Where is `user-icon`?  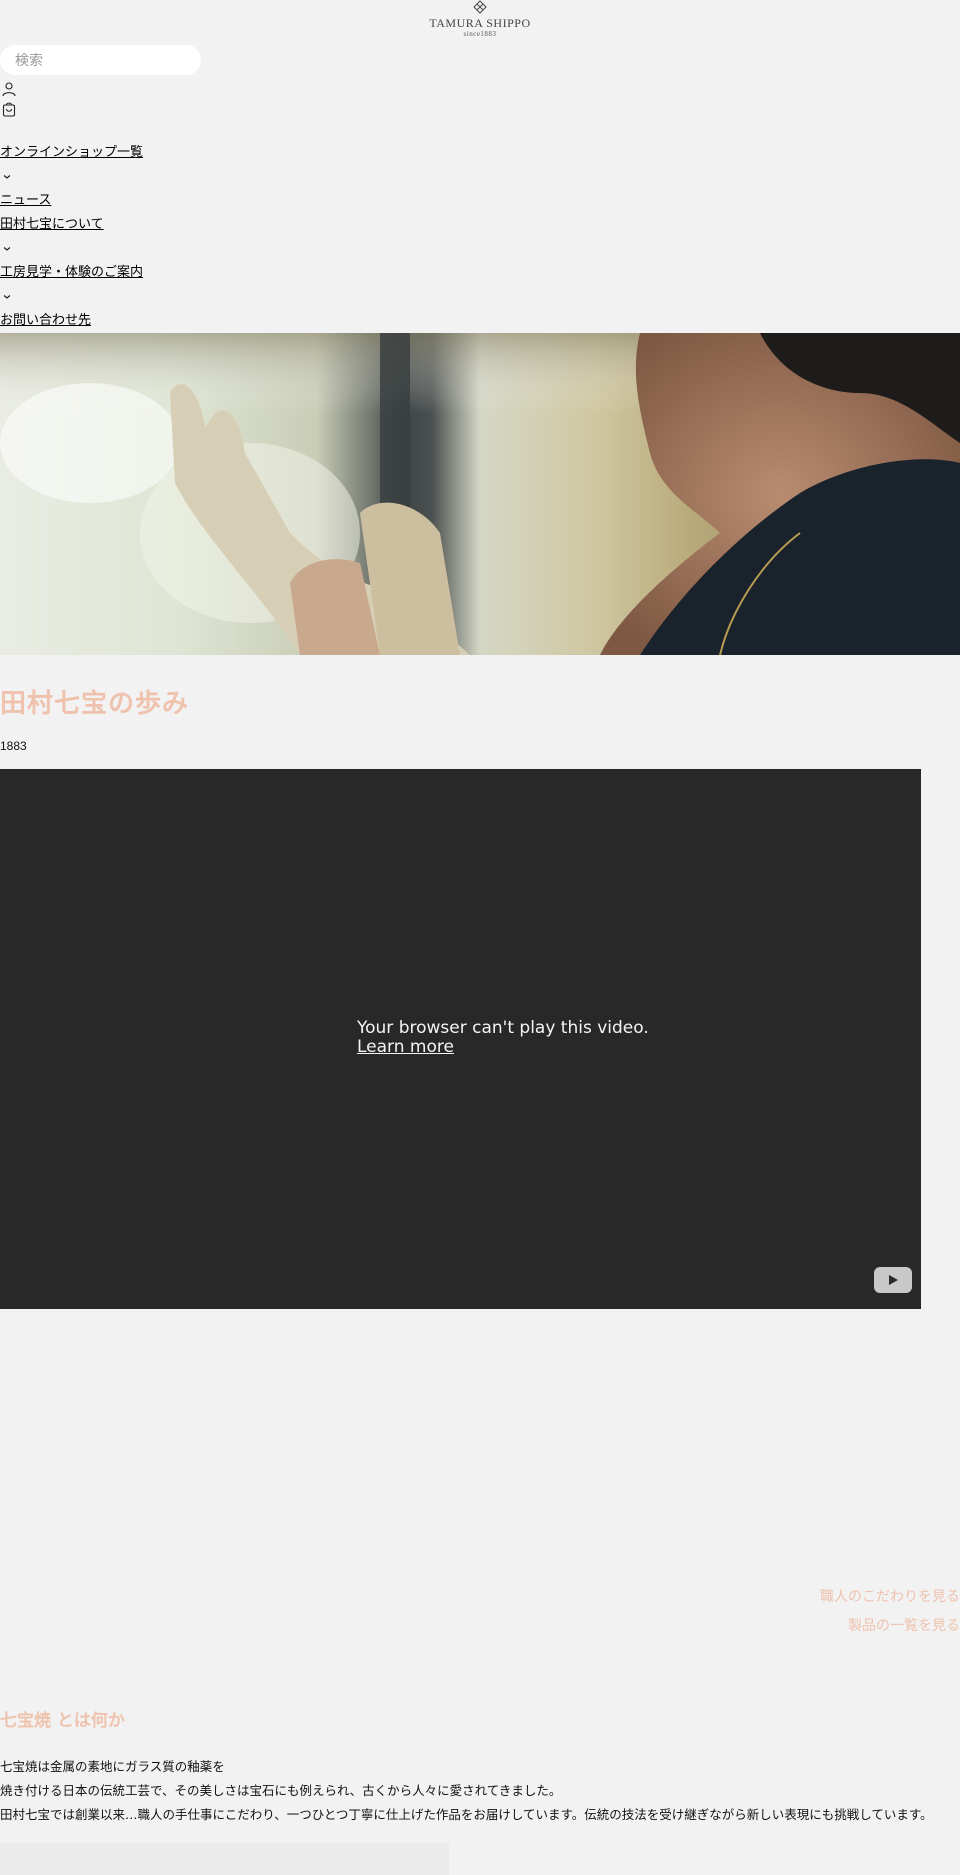
user-icon is located at coordinates (9, 88).